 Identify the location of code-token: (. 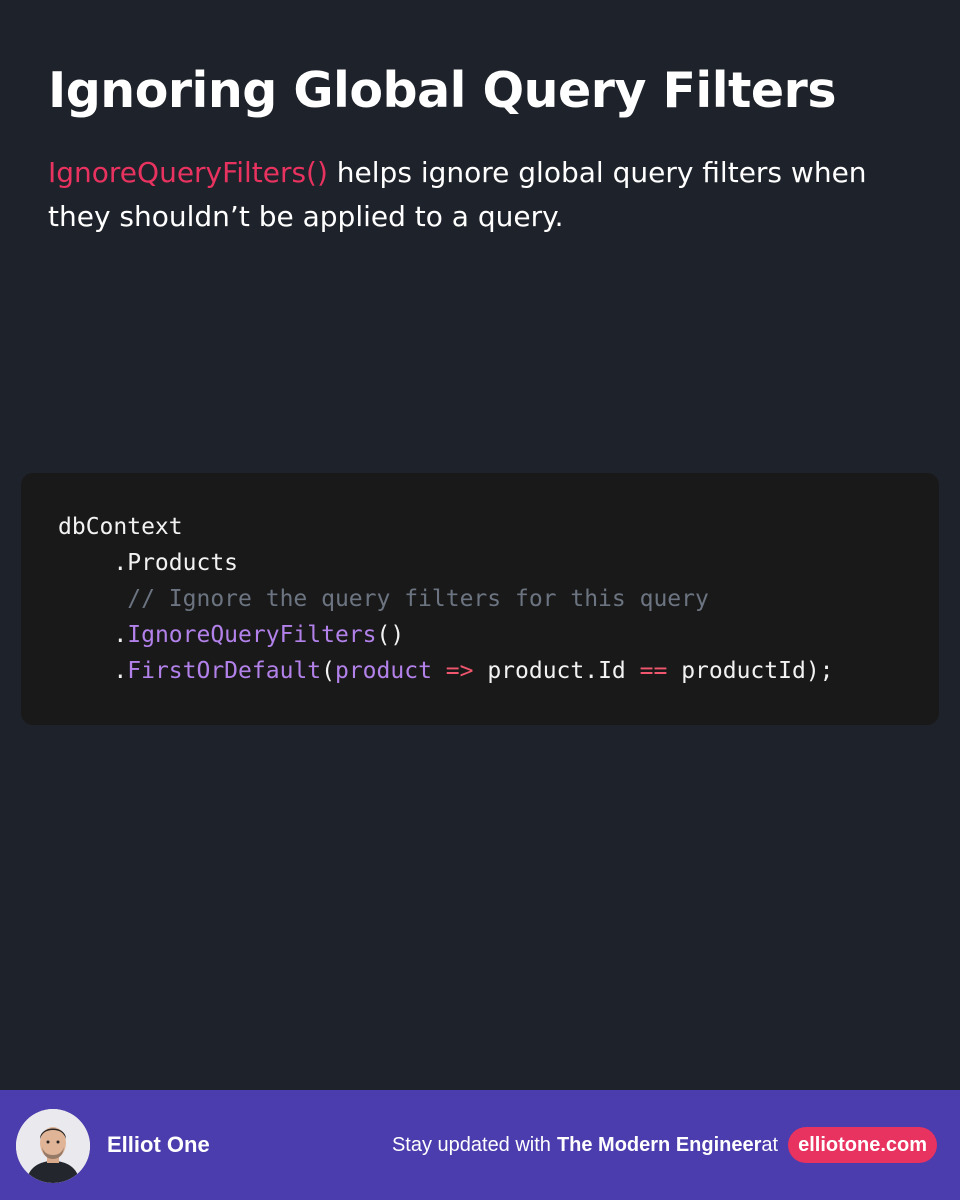
(328, 671).